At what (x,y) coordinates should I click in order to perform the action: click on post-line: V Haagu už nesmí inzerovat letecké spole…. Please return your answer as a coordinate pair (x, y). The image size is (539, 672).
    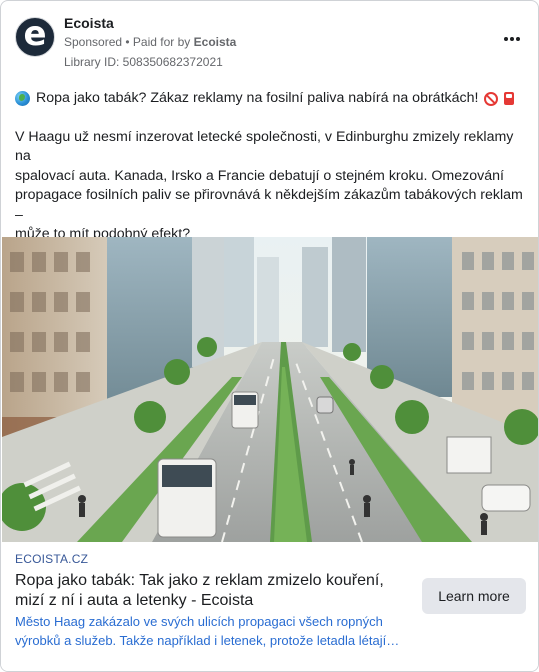
    Looking at the image, I should click on (264, 146).